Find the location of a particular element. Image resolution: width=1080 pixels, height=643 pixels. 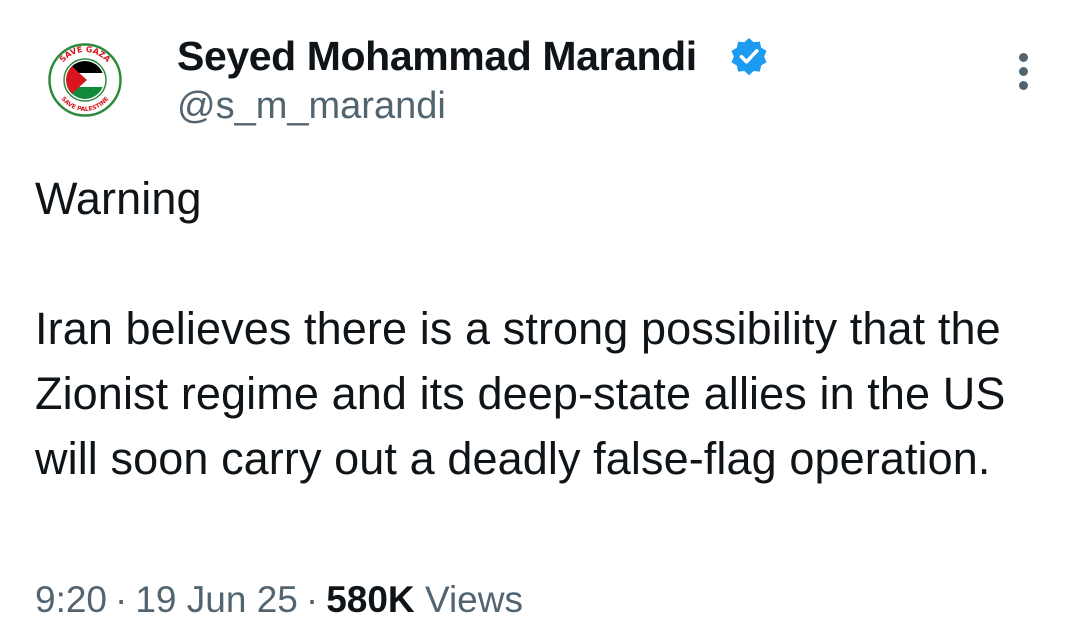

tweet-text-line-1: Warning is located at coordinates (118, 198).